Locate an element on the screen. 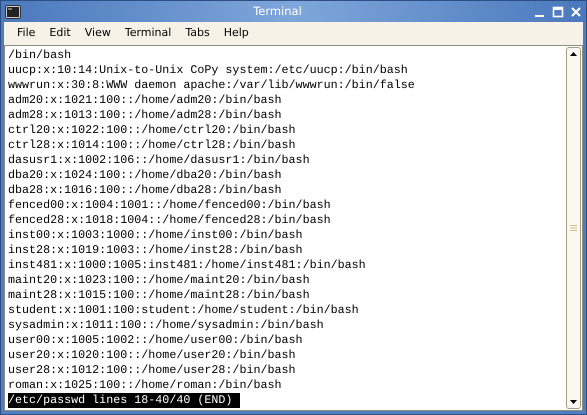 This screenshot has height=415, width=587. terminal-line: student:x:1001:100:student:/home/student:/bin/bash is located at coordinates (183, 310).